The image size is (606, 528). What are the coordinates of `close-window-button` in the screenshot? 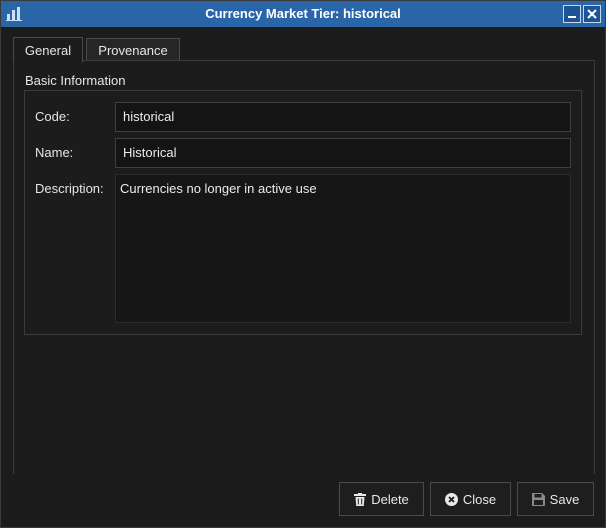 It's located at (592, 14).